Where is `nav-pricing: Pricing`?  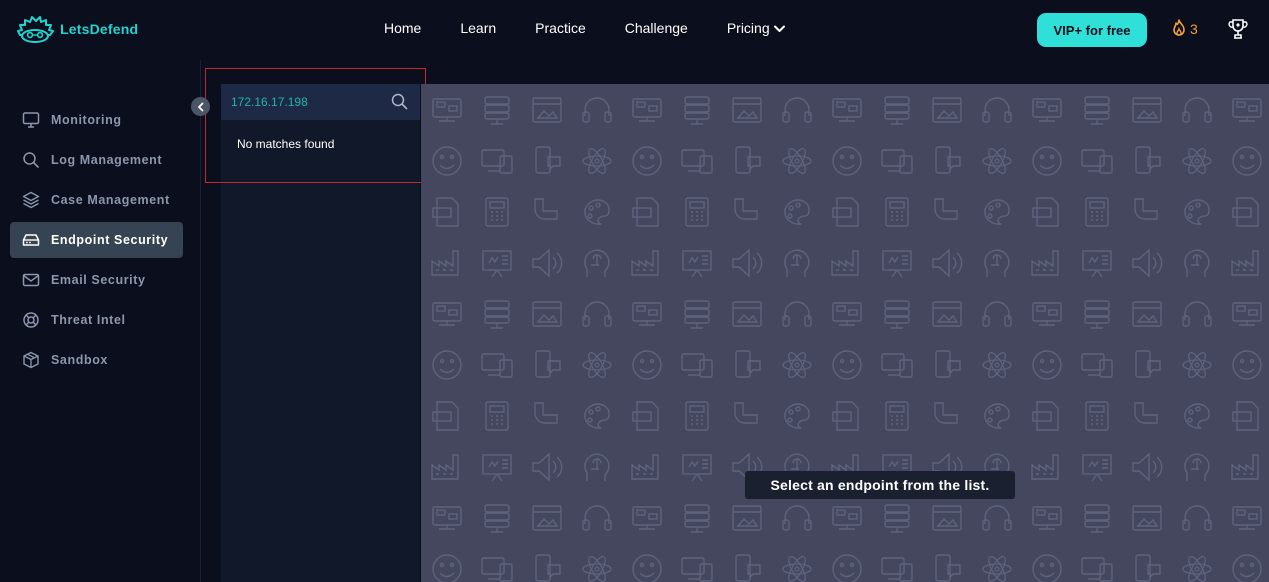 nav-pricing: Pricing is located at coordinates (756, 28).